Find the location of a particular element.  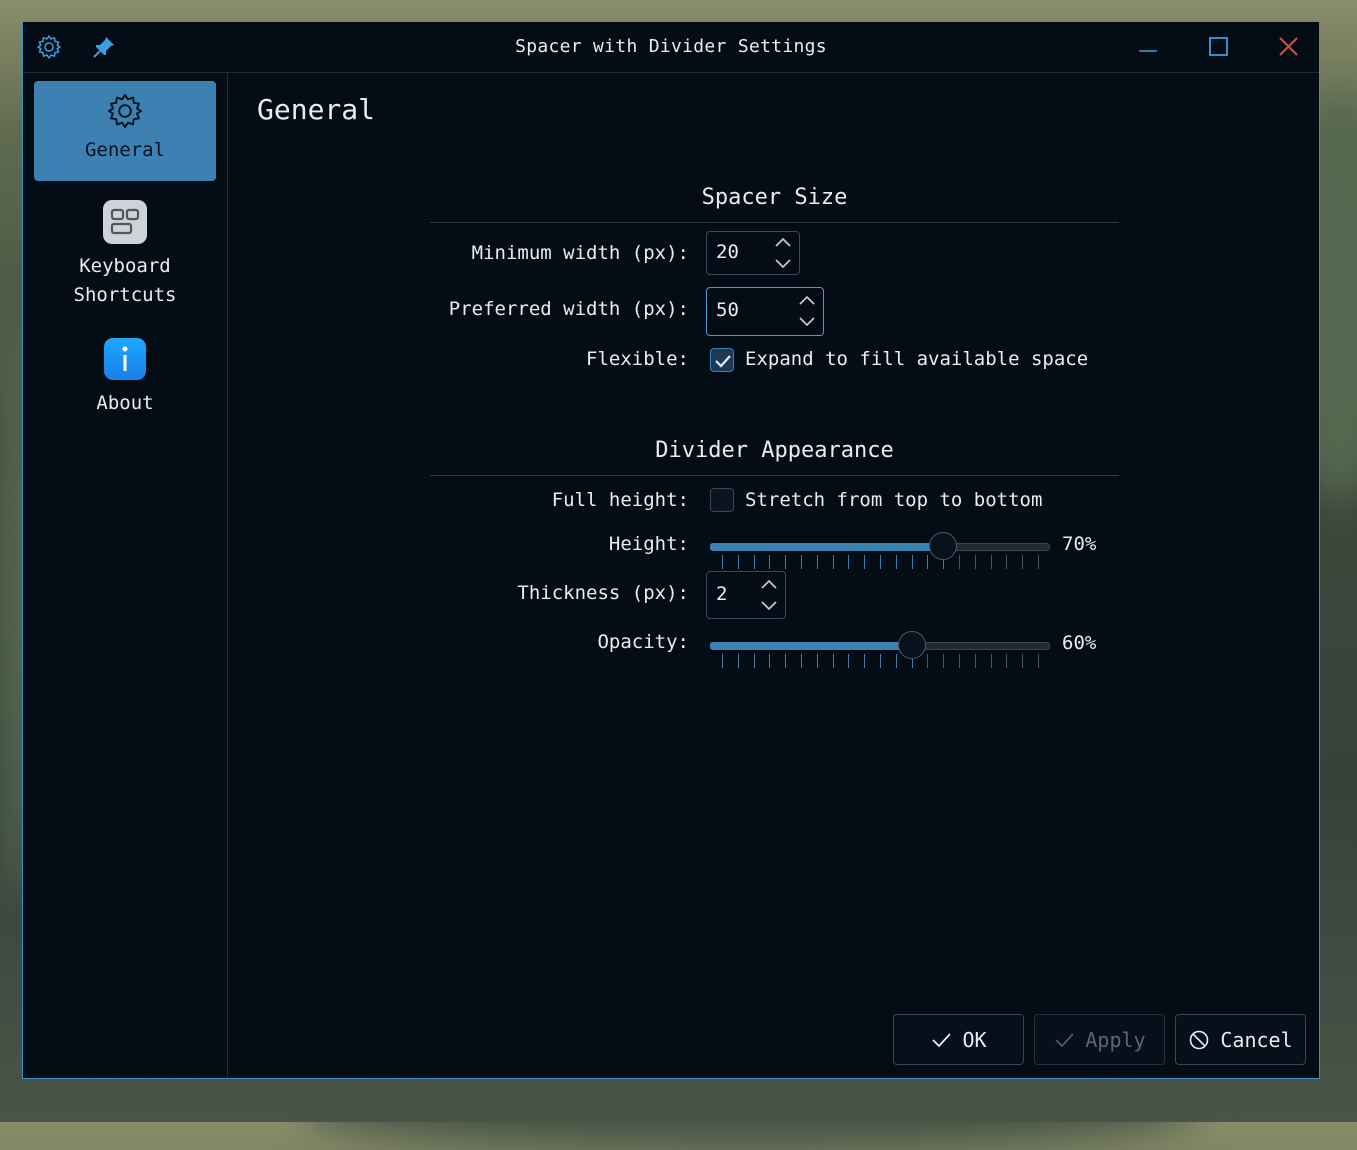

minimize-icon is located at coordinates (1148, 47).